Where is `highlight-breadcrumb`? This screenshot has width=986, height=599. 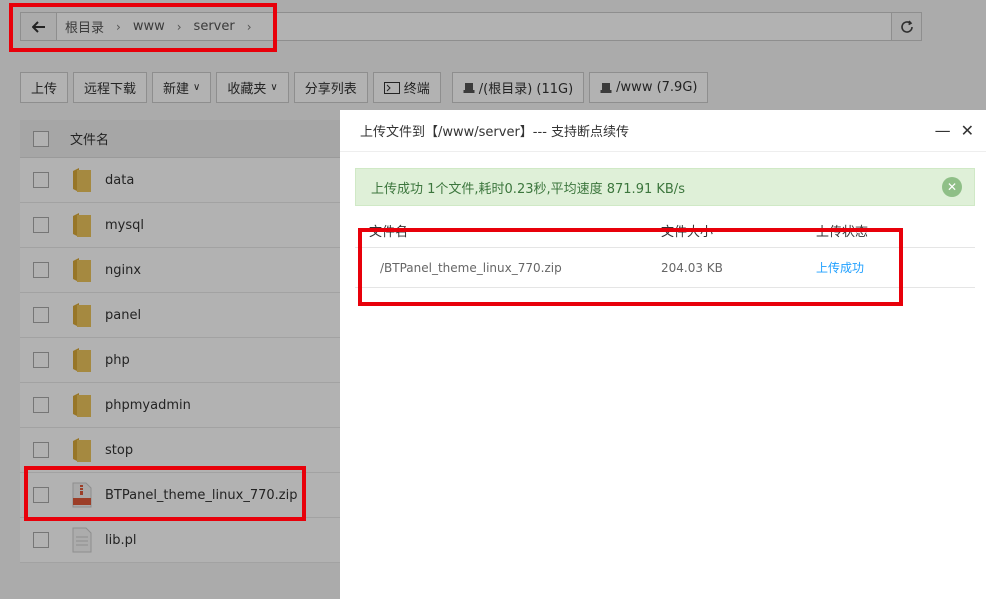 highlight-breadcrumb is located at coordinates (143, 27).